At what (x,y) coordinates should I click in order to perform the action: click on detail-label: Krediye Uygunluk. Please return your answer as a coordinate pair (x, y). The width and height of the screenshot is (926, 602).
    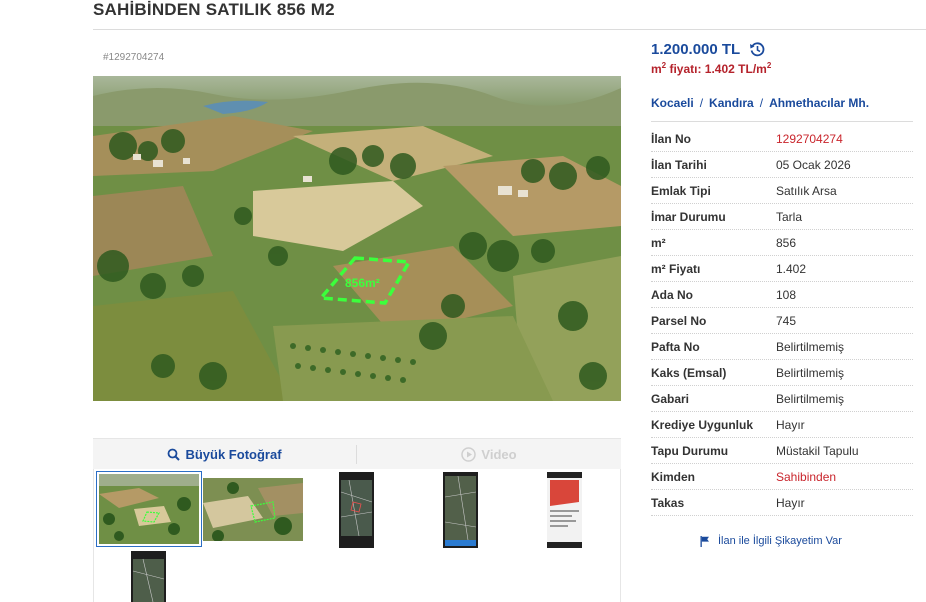
    Looking at the image, I should click on (702, 425).